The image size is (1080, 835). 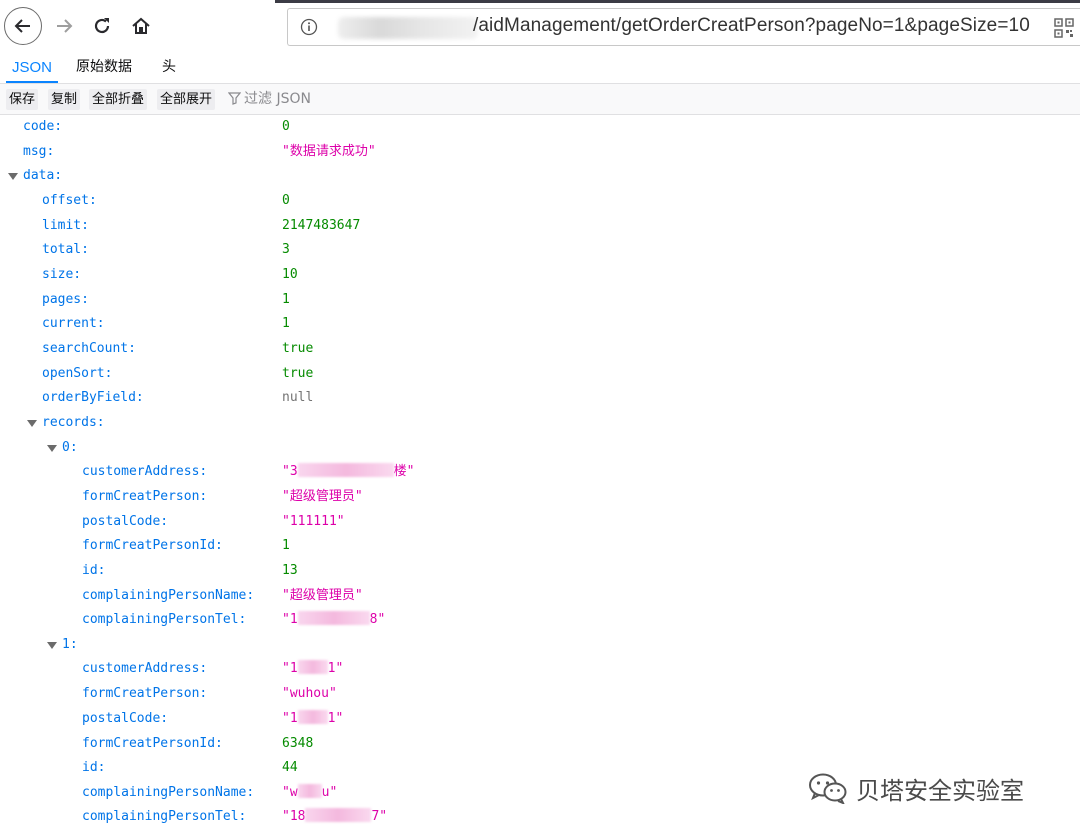 I want to click on json-key: 0:, so click(x=70, y=447).